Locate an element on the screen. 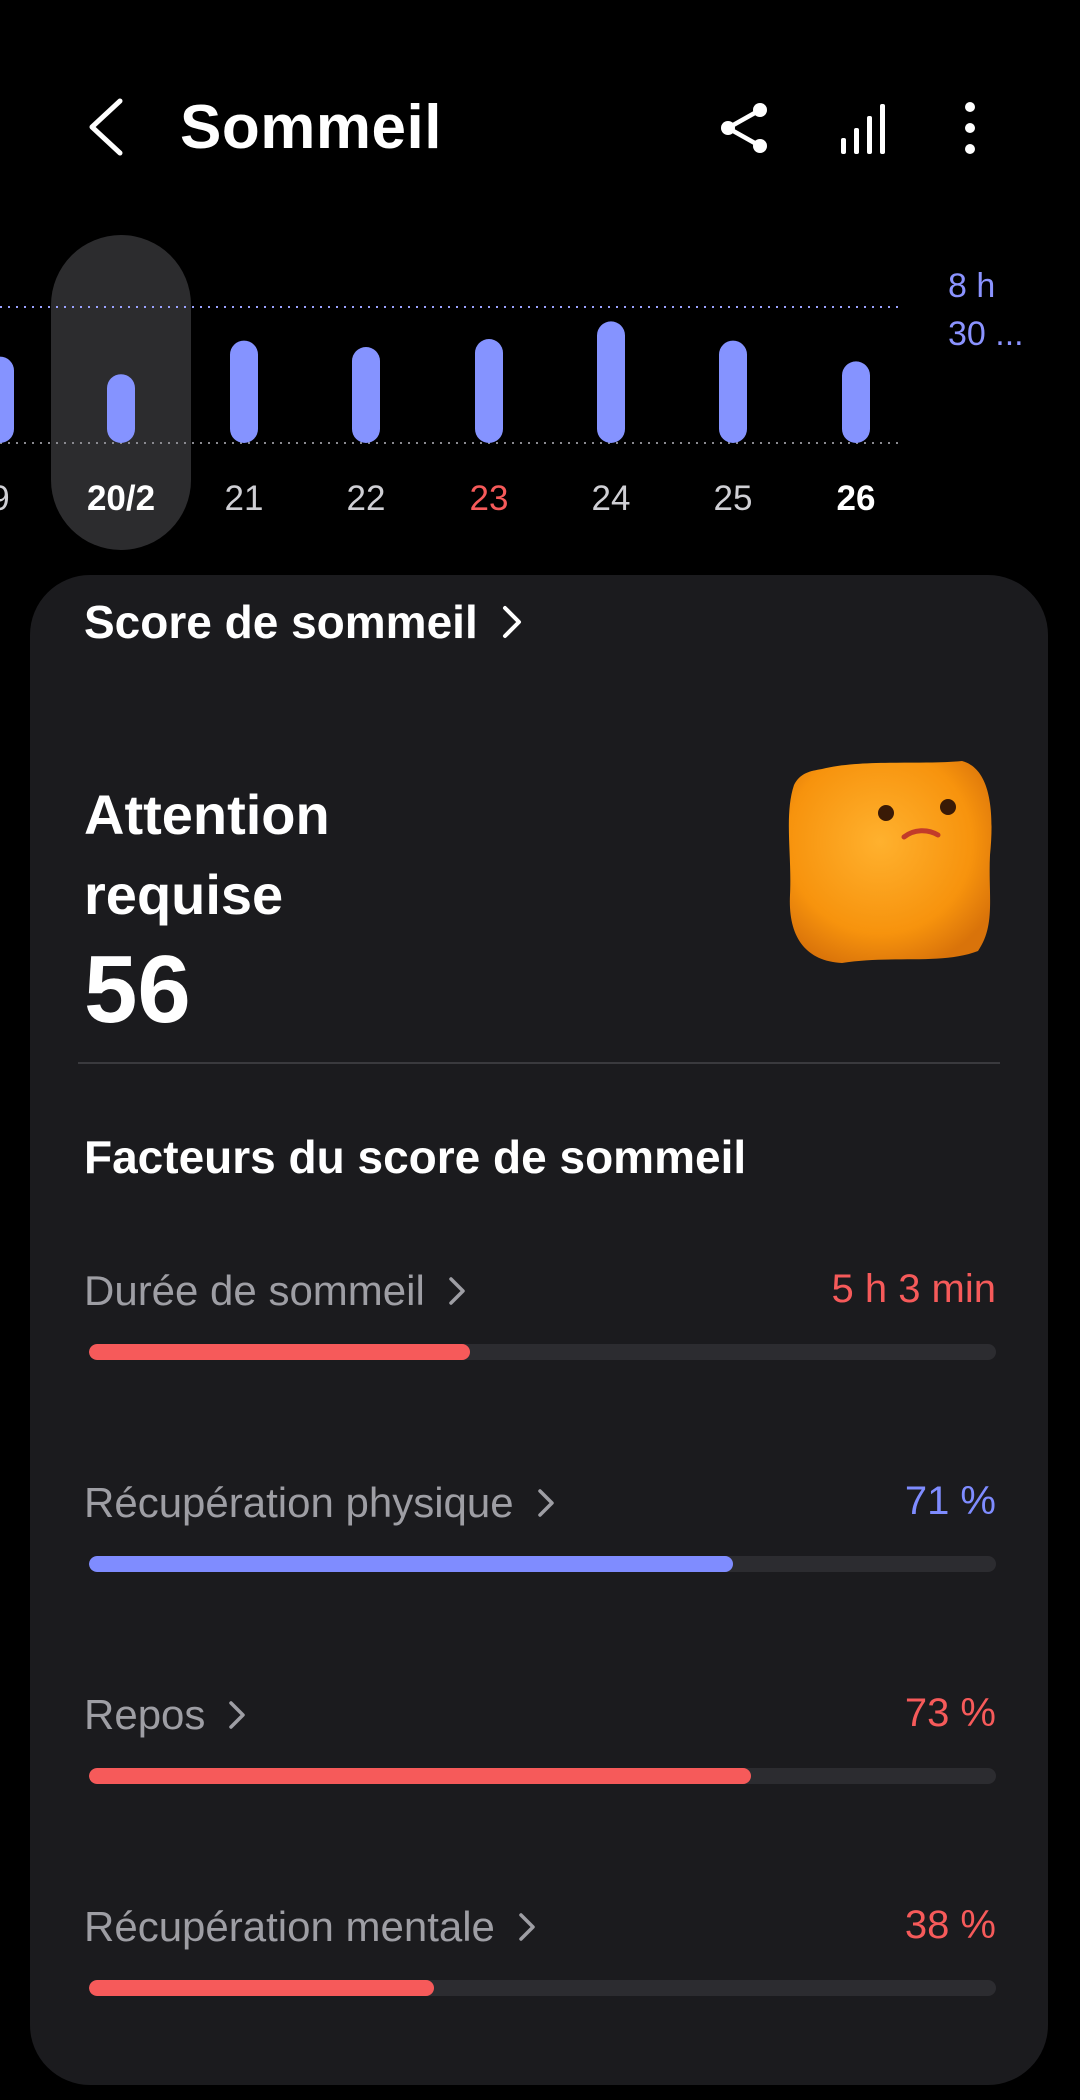 This screenshot has height=2100, width=1080. day-label: 21 is located at coordinates (244, 498).